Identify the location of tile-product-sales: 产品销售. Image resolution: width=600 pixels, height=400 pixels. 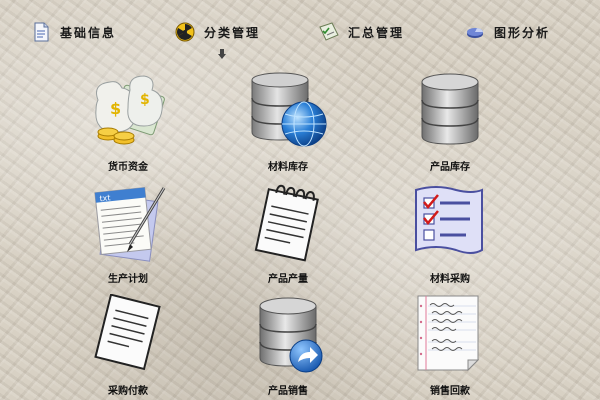
(288, 347).